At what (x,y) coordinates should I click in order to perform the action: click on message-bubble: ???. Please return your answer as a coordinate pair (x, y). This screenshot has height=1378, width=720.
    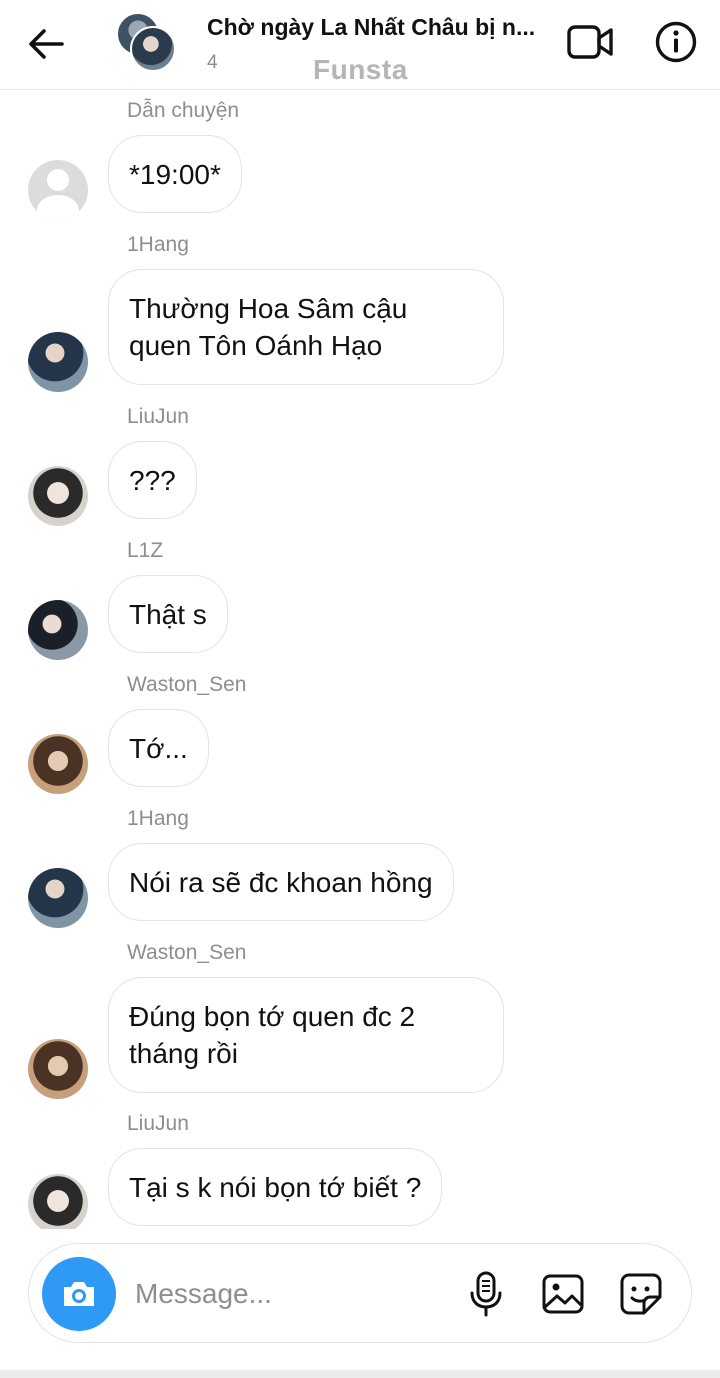
    Looking at the image, I should click on (152, 480).